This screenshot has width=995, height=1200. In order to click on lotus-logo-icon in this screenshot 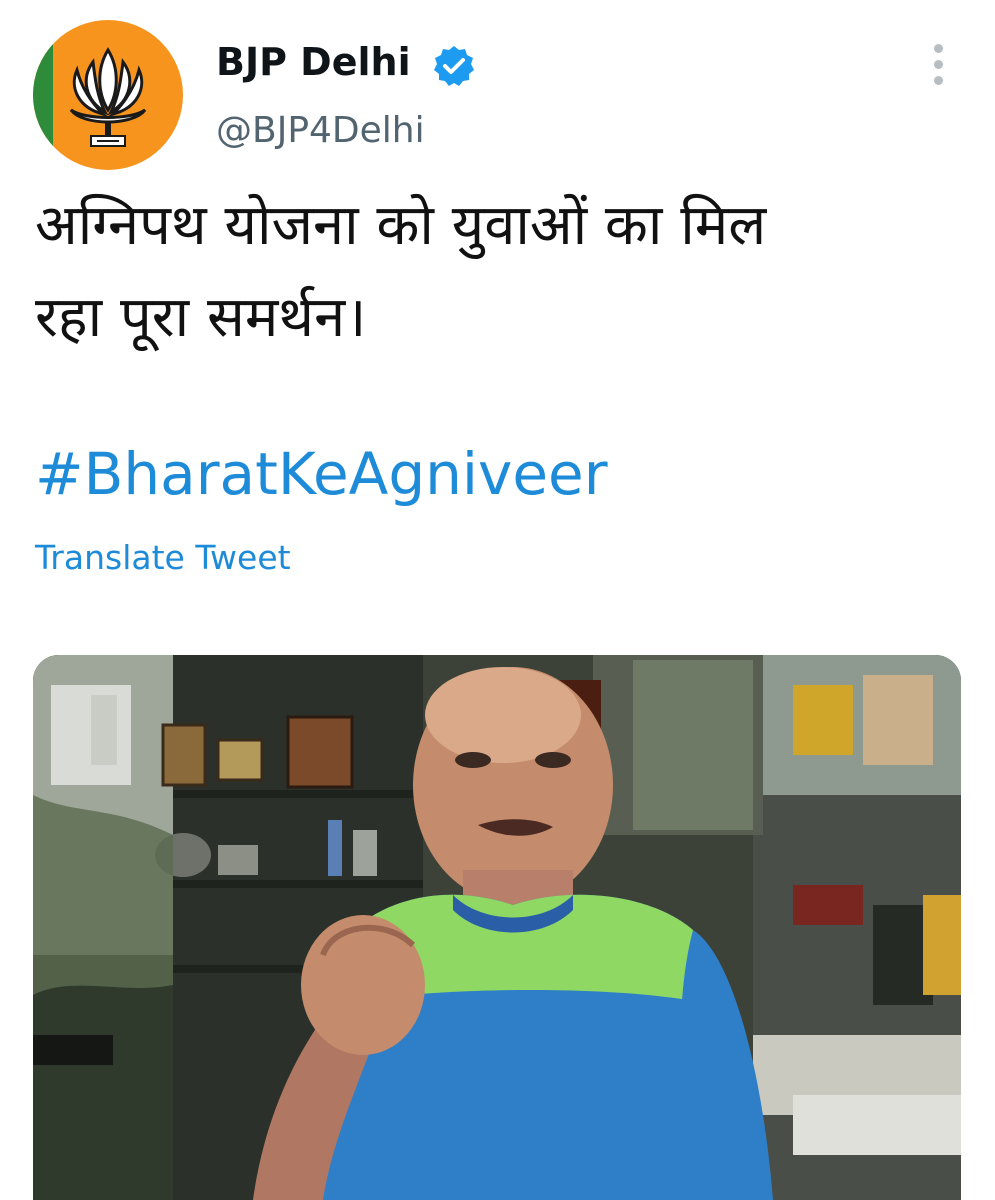, I will do `click(108, 97)`.